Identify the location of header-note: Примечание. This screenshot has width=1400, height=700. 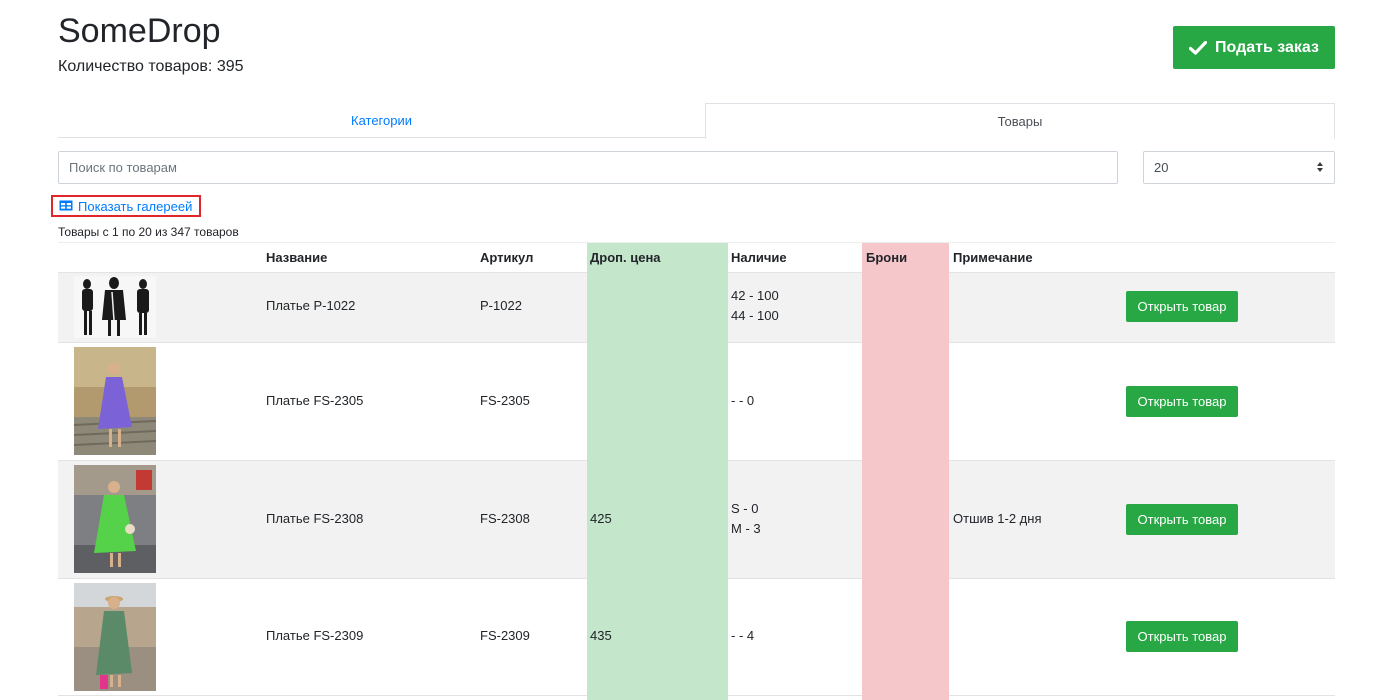
(993, 257).